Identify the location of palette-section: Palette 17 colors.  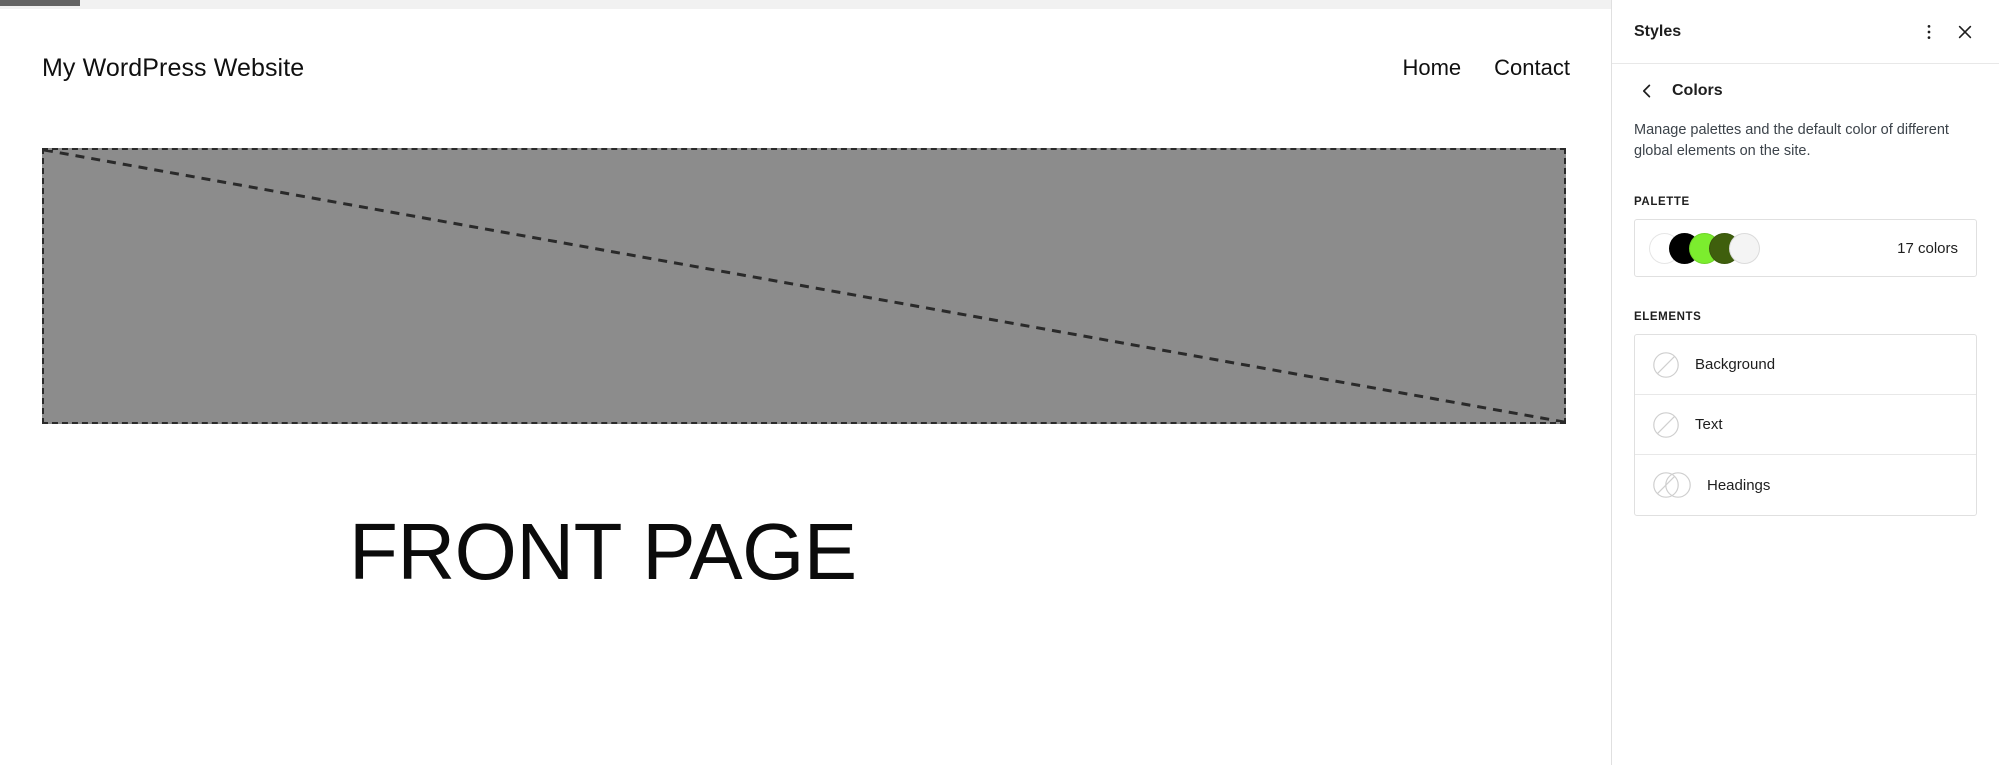
(1805, 237).